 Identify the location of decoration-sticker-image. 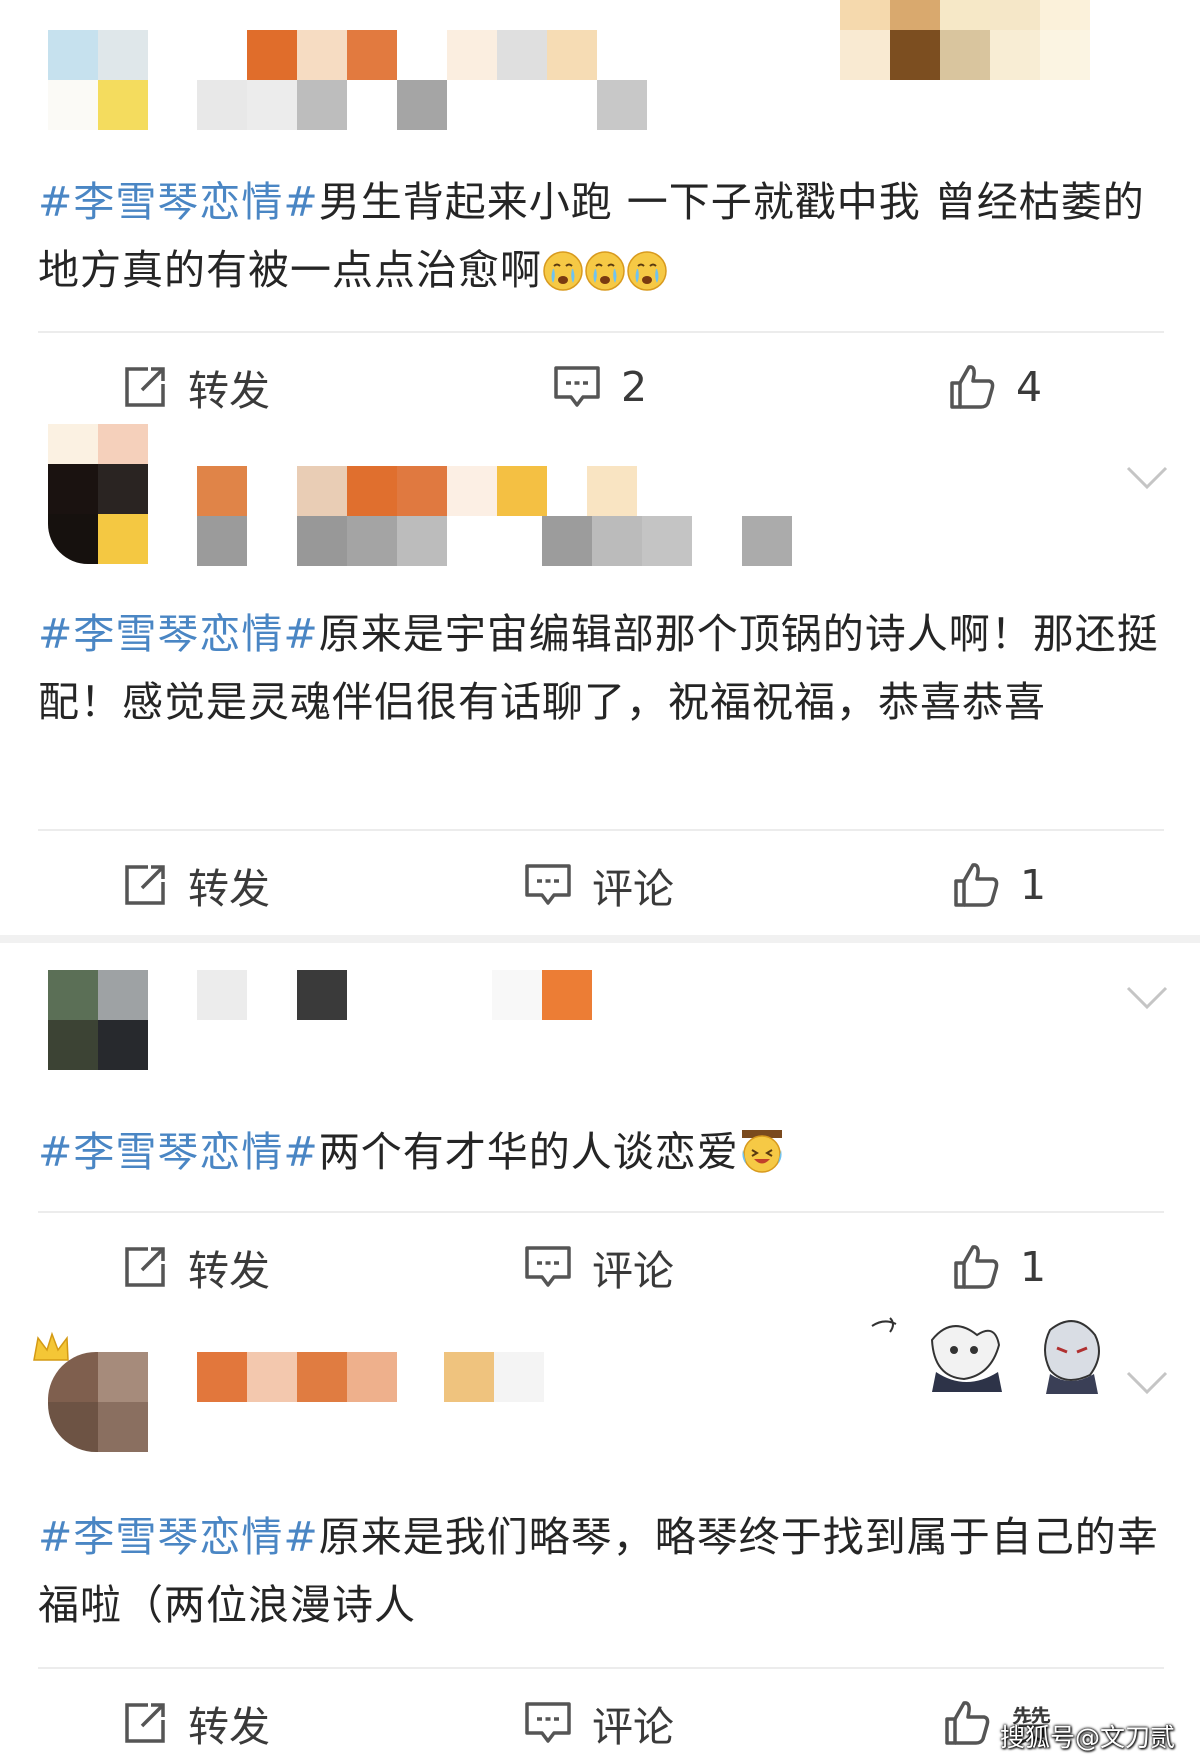
(985, 1355).